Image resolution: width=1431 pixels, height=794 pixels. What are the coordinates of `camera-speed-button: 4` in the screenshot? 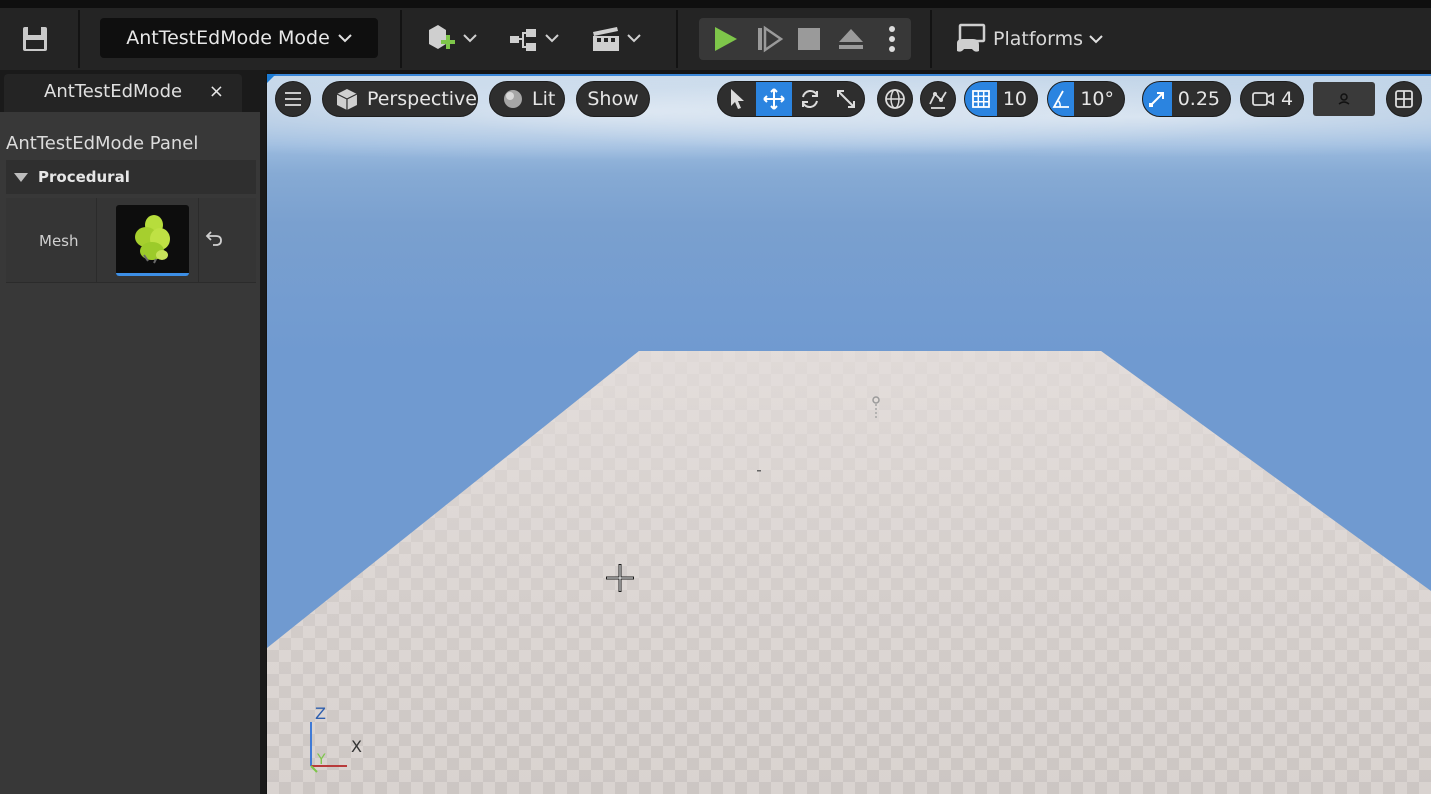 It's located at (1272, 99).